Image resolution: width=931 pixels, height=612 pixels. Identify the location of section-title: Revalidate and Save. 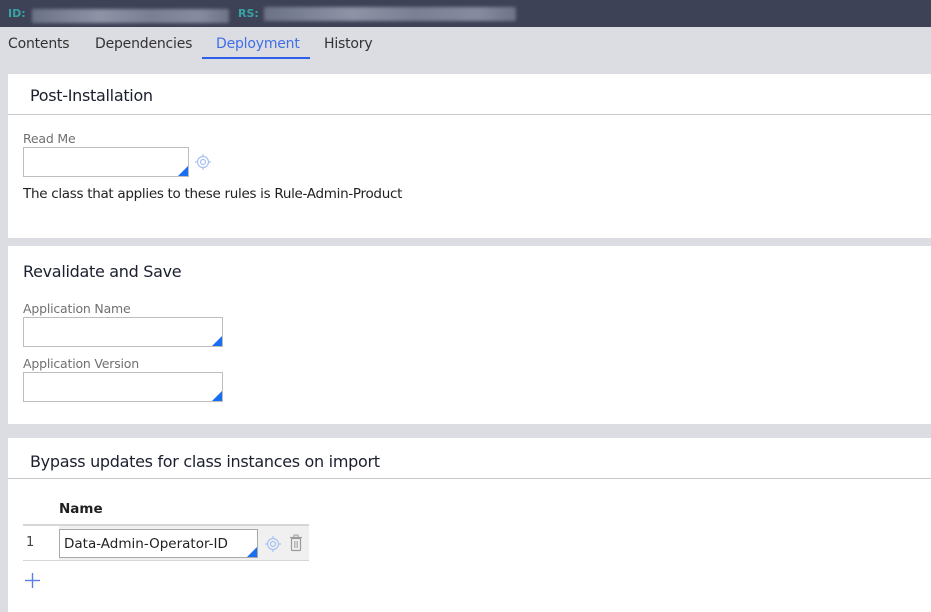
(102, 271).